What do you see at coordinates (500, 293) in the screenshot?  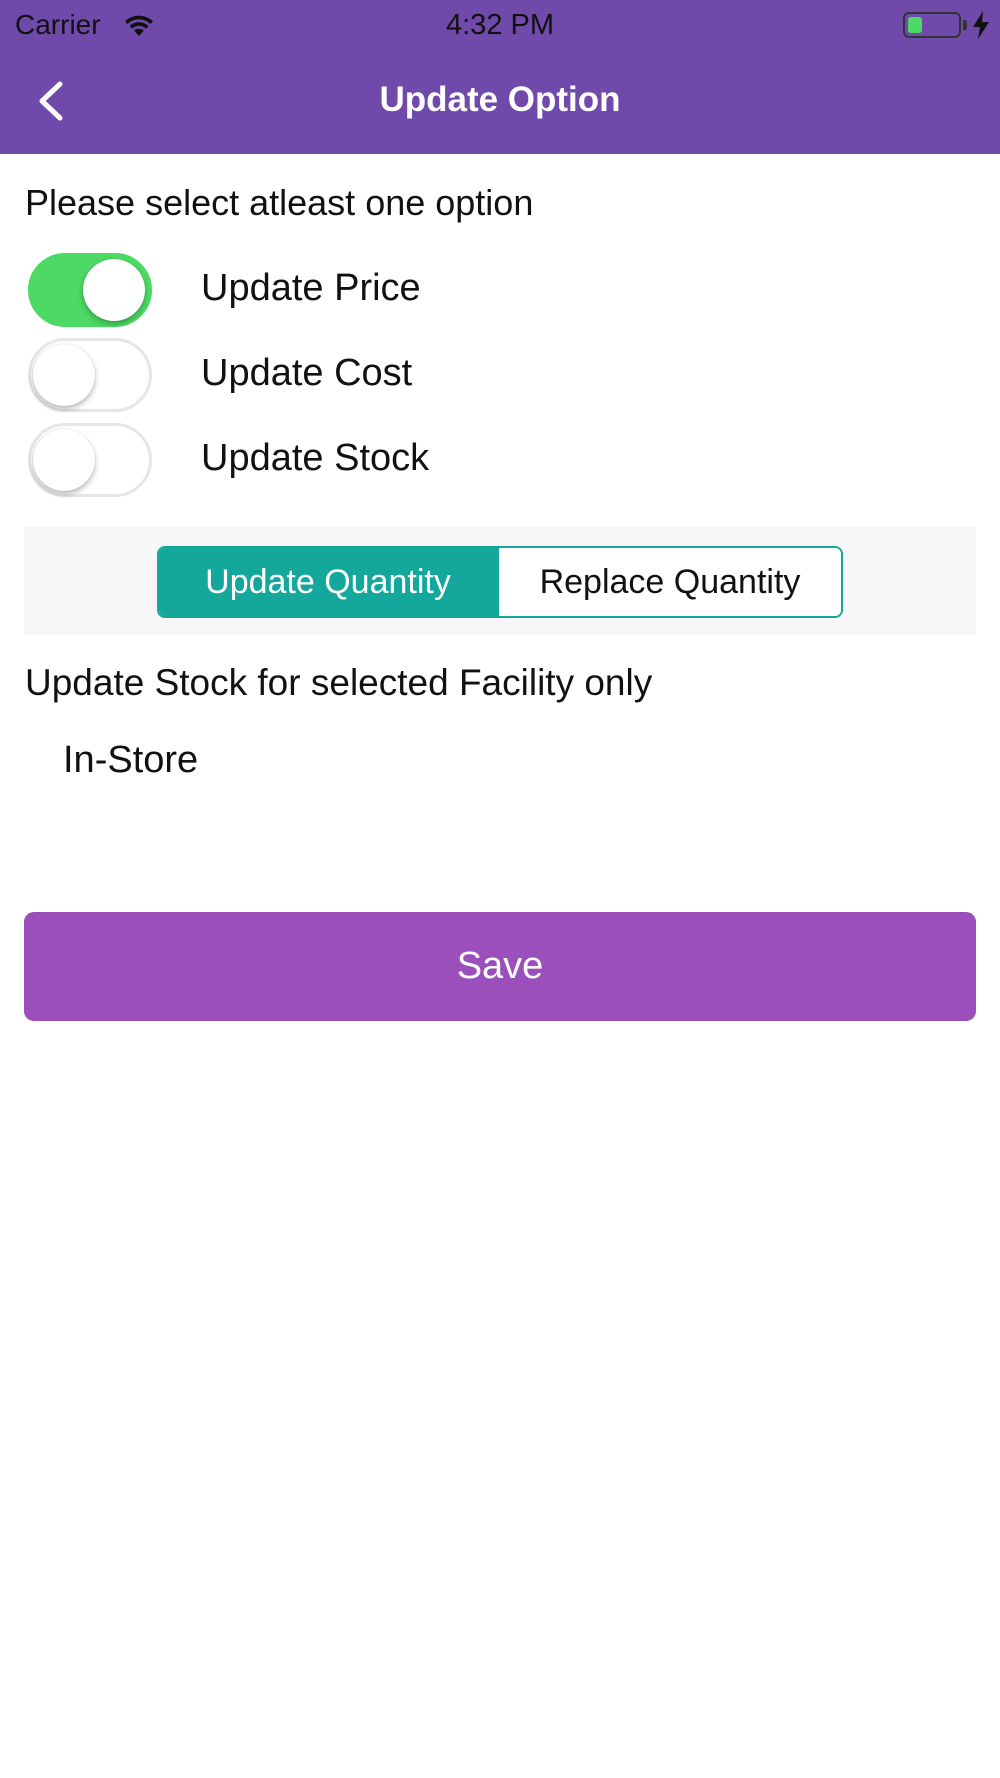 I see `toggle-row-update-price: Update Price` at bounding box center [500, 293].